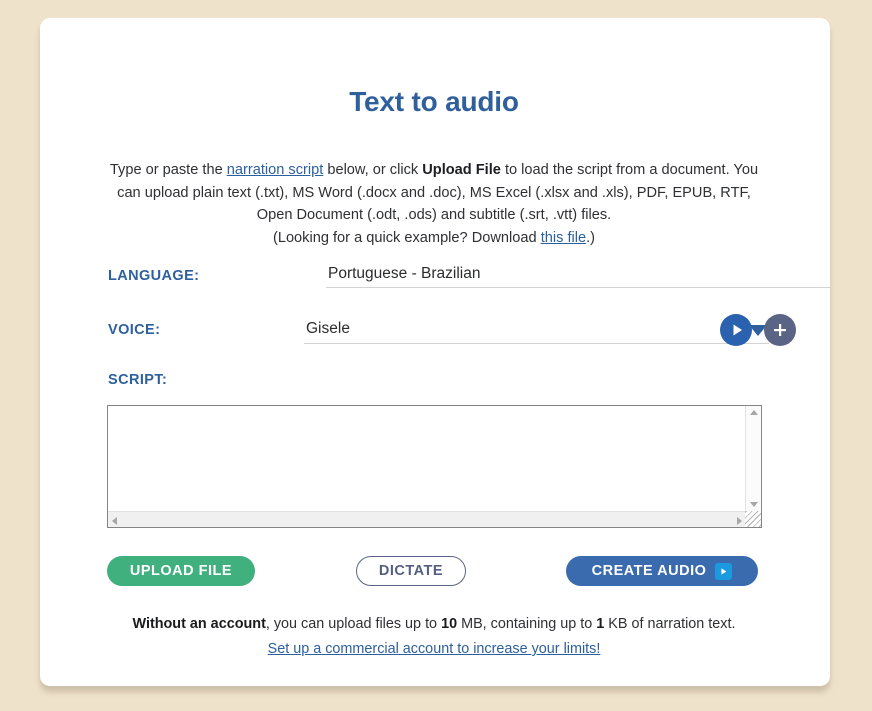 Image resolution: width=872 pixels, height=711 pixels. I want to click on example-prefix: (Looking for a quick example? Download, so click(406, 237).